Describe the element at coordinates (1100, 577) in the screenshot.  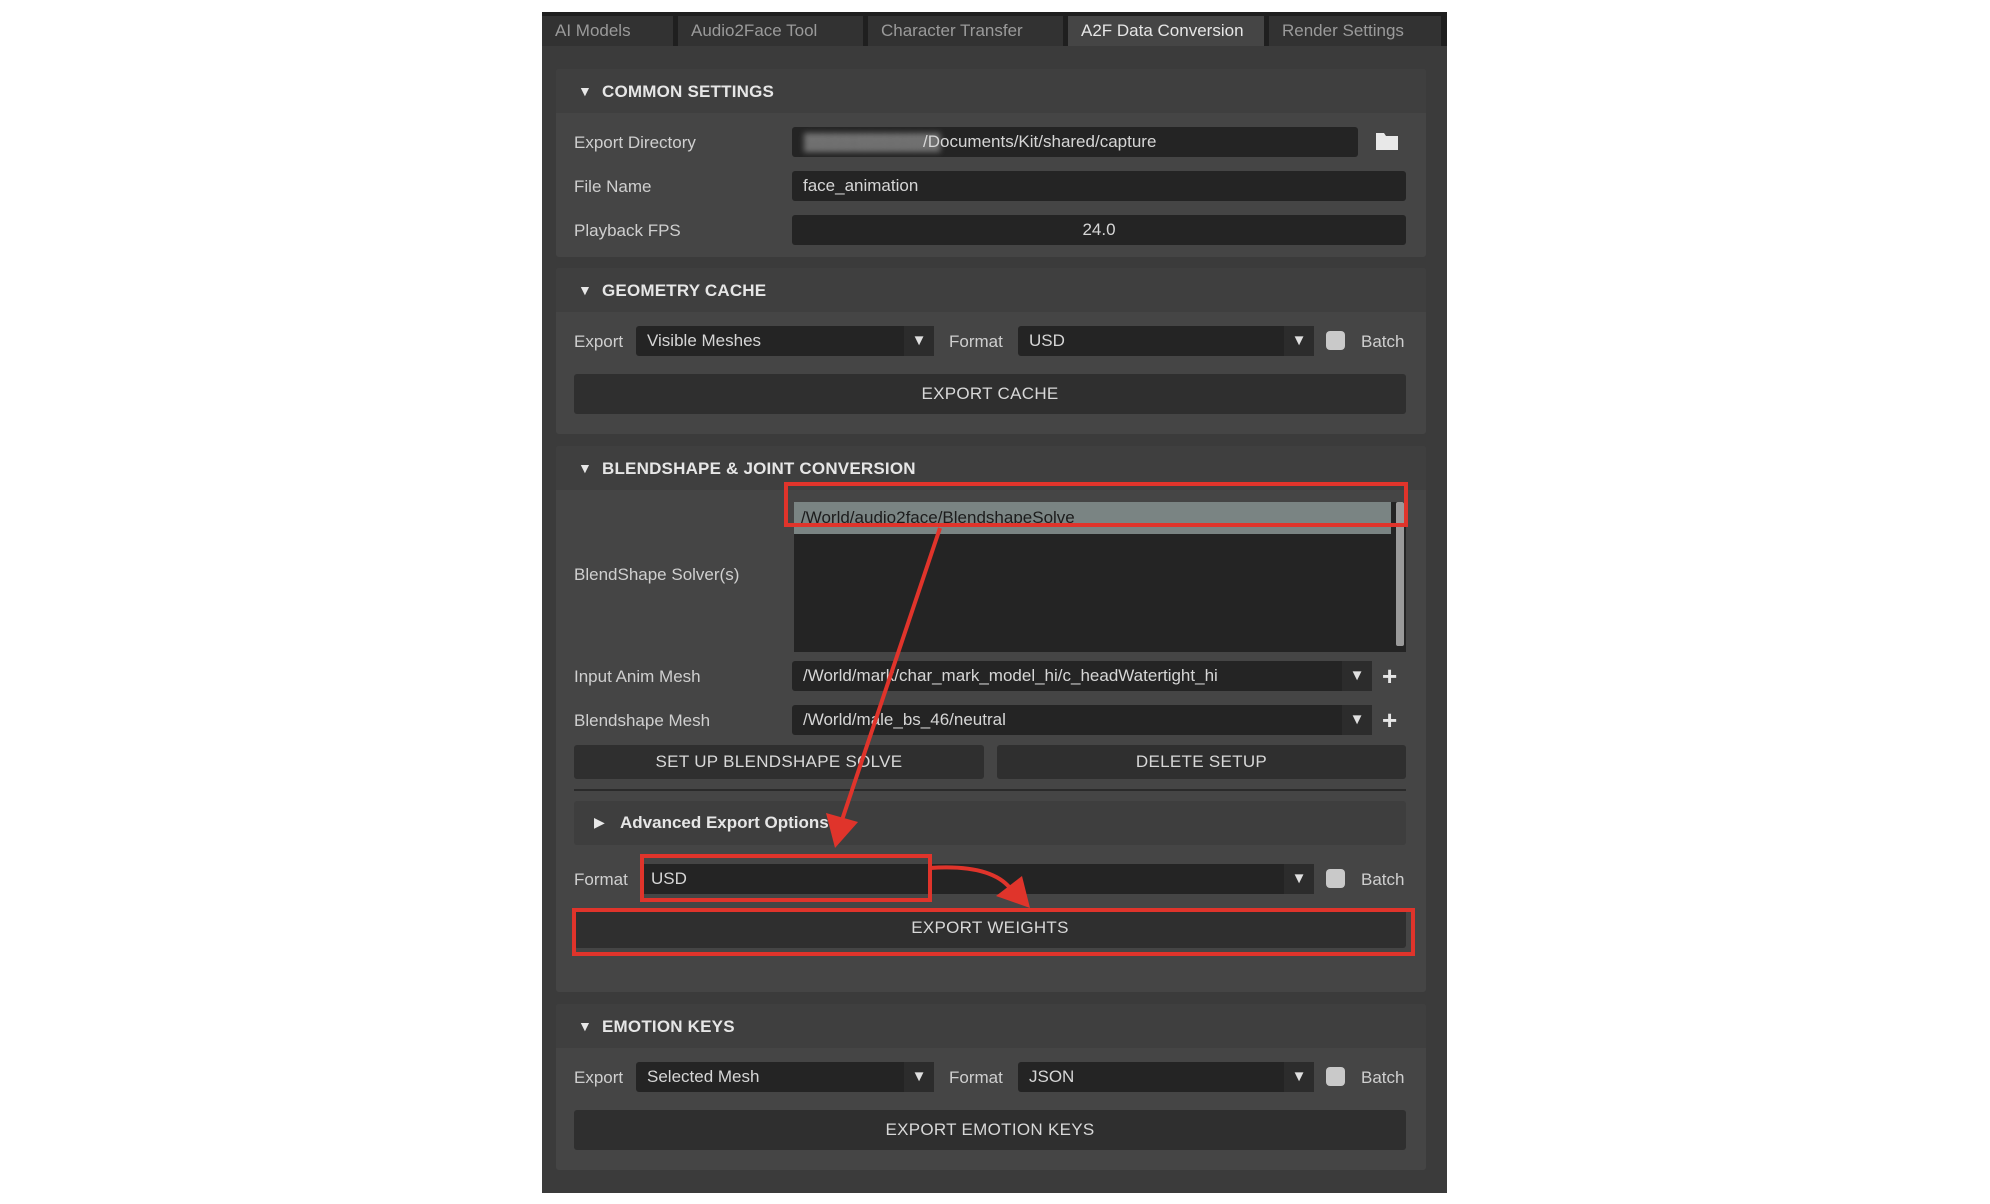
I see `solvers-list: /World/audio2face/BlendshapeSolve` at that location.